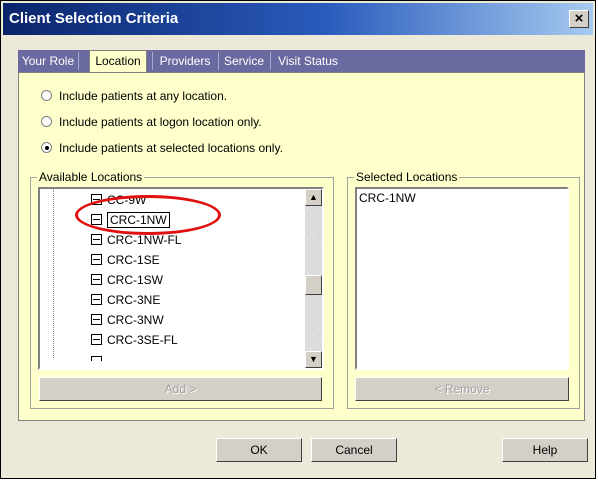 This screenshot has height=481, width=598. What do you see at coordinates (244, 61) in the screenshot?
I see `tab-service: Service` at bounding box center [244, 61].